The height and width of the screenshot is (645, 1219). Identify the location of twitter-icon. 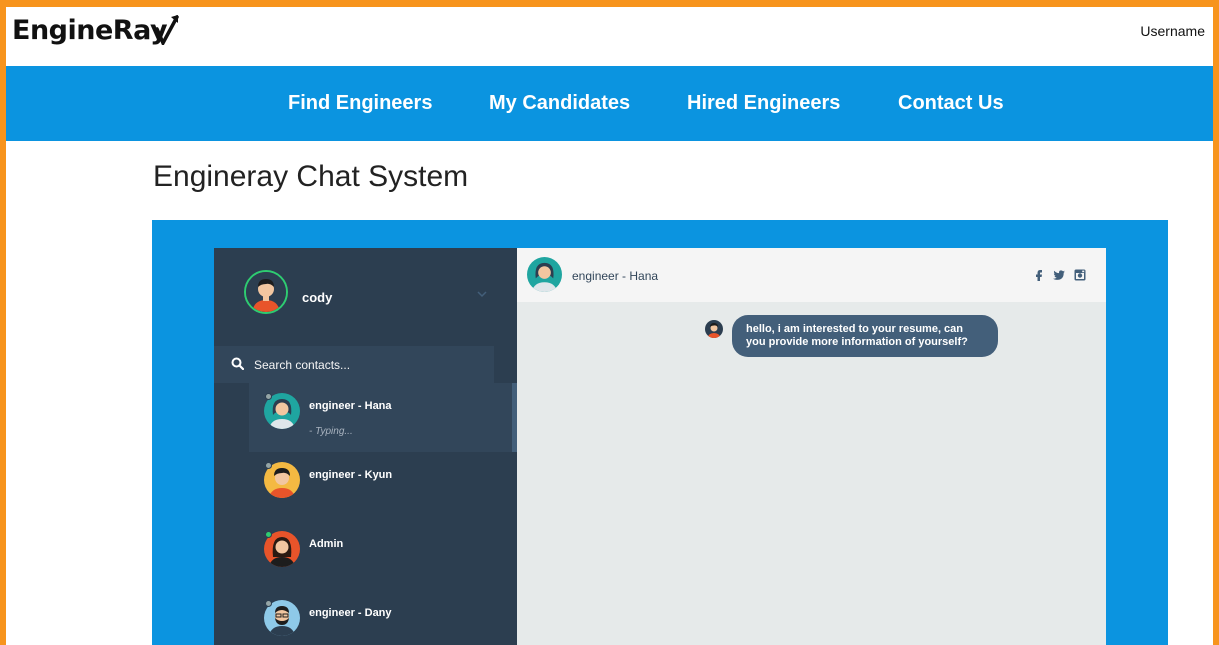
(1059, 275).